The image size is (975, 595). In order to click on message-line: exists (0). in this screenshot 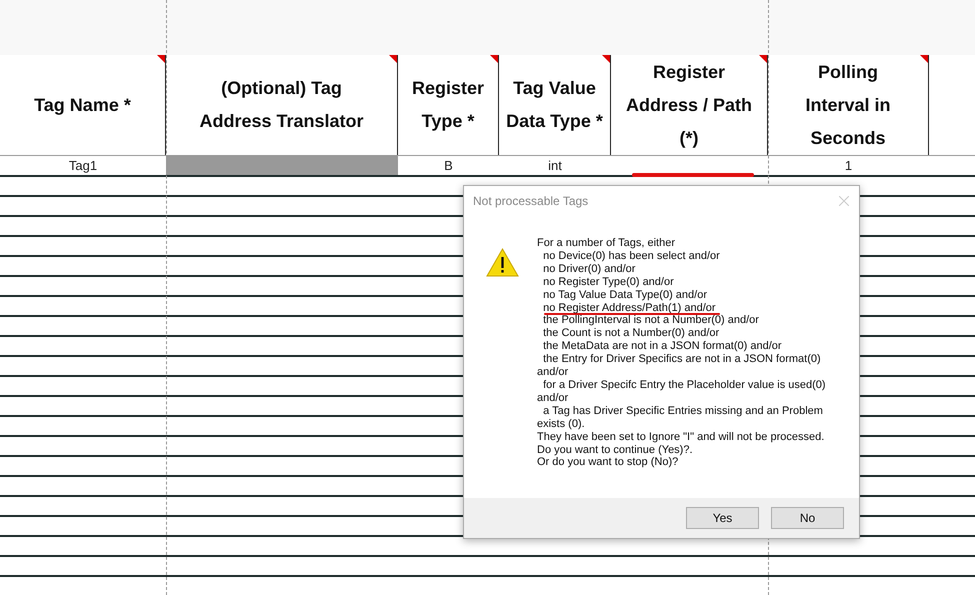, I will do `click(561, 424)`.